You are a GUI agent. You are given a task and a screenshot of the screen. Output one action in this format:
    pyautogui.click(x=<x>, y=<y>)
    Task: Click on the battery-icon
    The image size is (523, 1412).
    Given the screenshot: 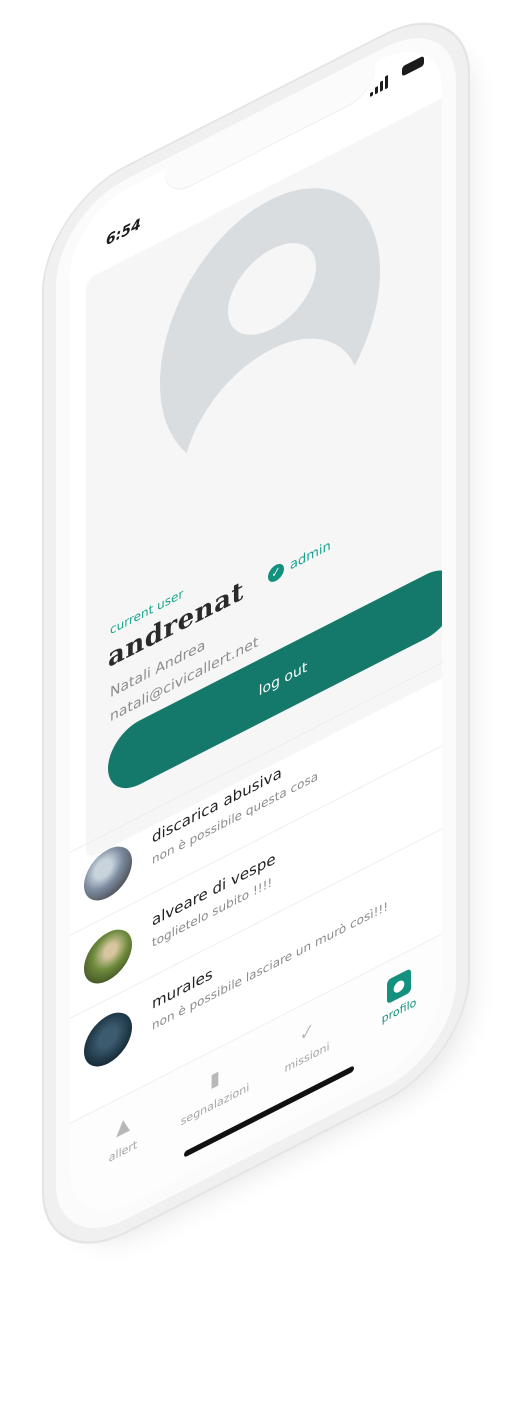 What is the action you would take?
    pyautogui.click(x=413, y=66)
    